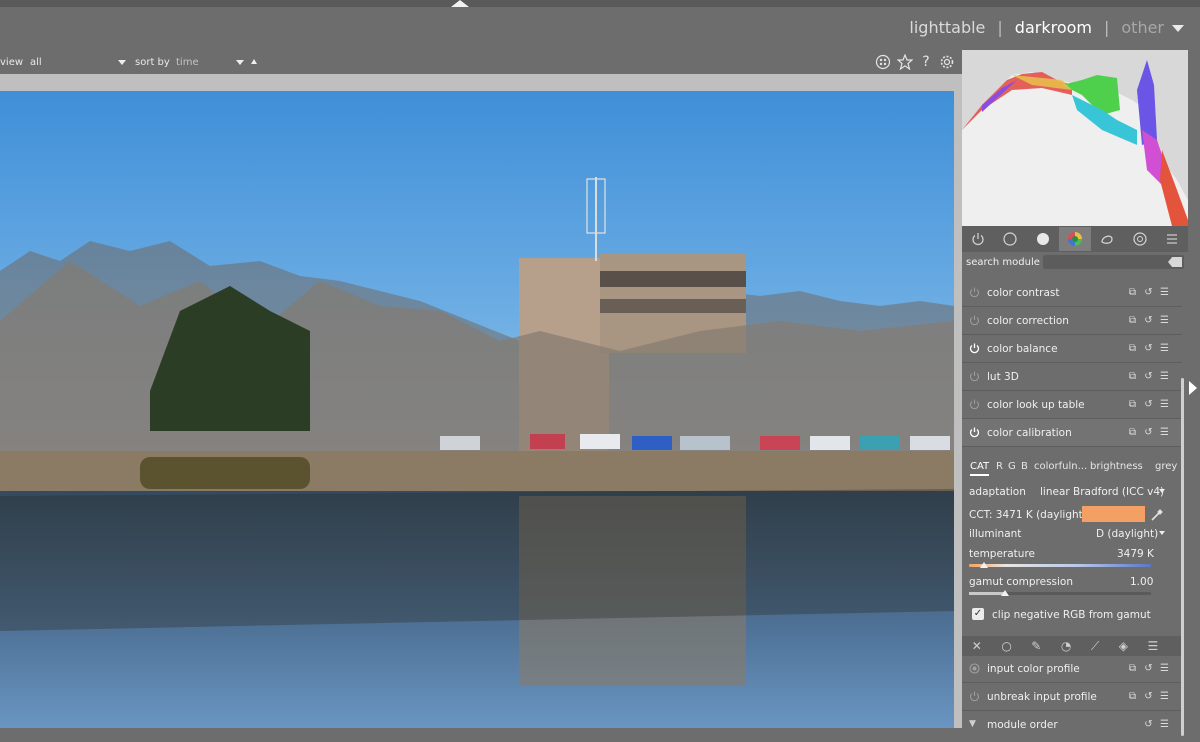 The width and height of the screenshot is (1200, 742). What do you see at coordinates (1107, 239) in the screenshot?
I see `correct-icon` at bounding box center [1107, 239].